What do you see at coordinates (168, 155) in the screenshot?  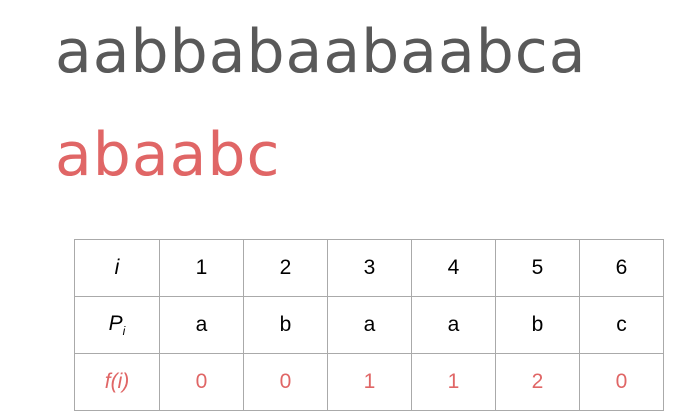 I see `pattern-string: abaabc` at bounding box center [168, 155].